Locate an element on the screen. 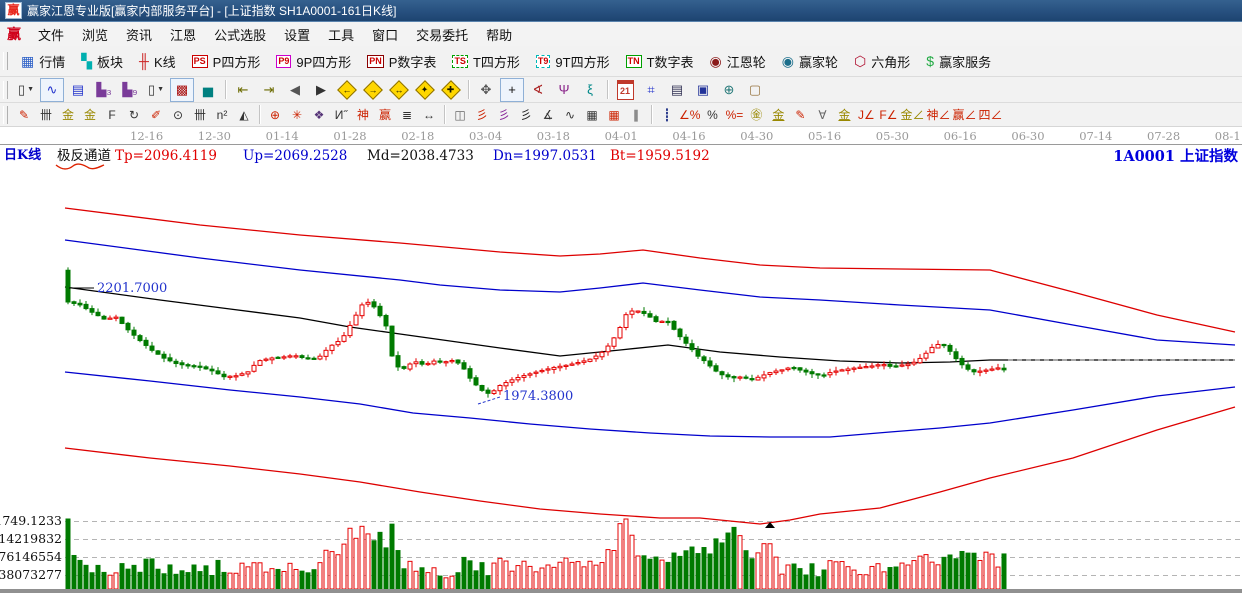 This screenshot has width=1242, height=593. menu-item-gann: 江恩 is located at coordinates (183, 34).